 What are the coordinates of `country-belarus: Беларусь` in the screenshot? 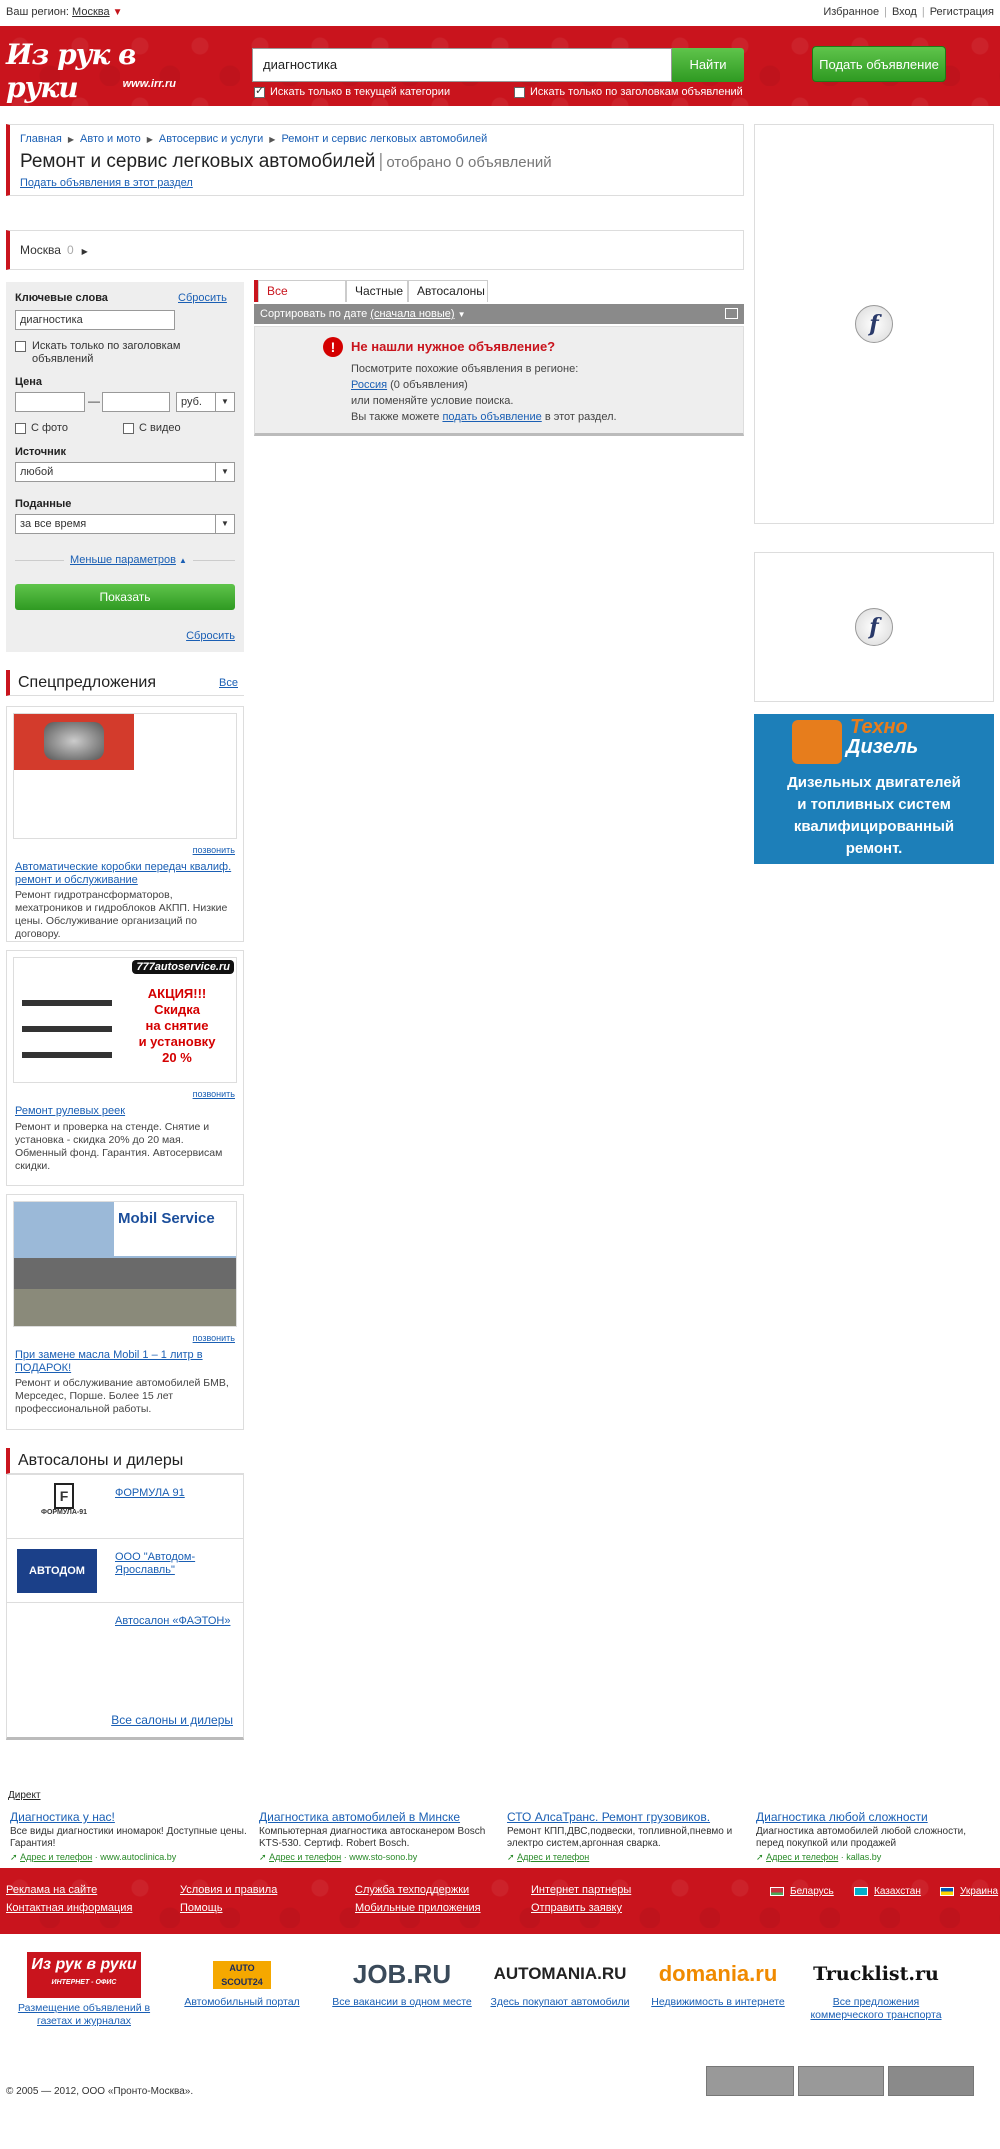 It's located at (802, 1891).